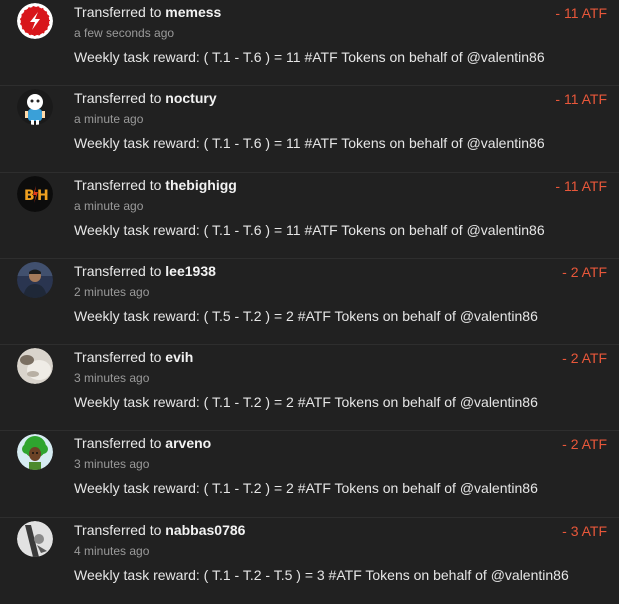 This screenshot has width=619, height=604. What do you see at coordinates (35, 107) in the screenshot?
I see `cartoon-character-icon` at bounding box center [35, 107].